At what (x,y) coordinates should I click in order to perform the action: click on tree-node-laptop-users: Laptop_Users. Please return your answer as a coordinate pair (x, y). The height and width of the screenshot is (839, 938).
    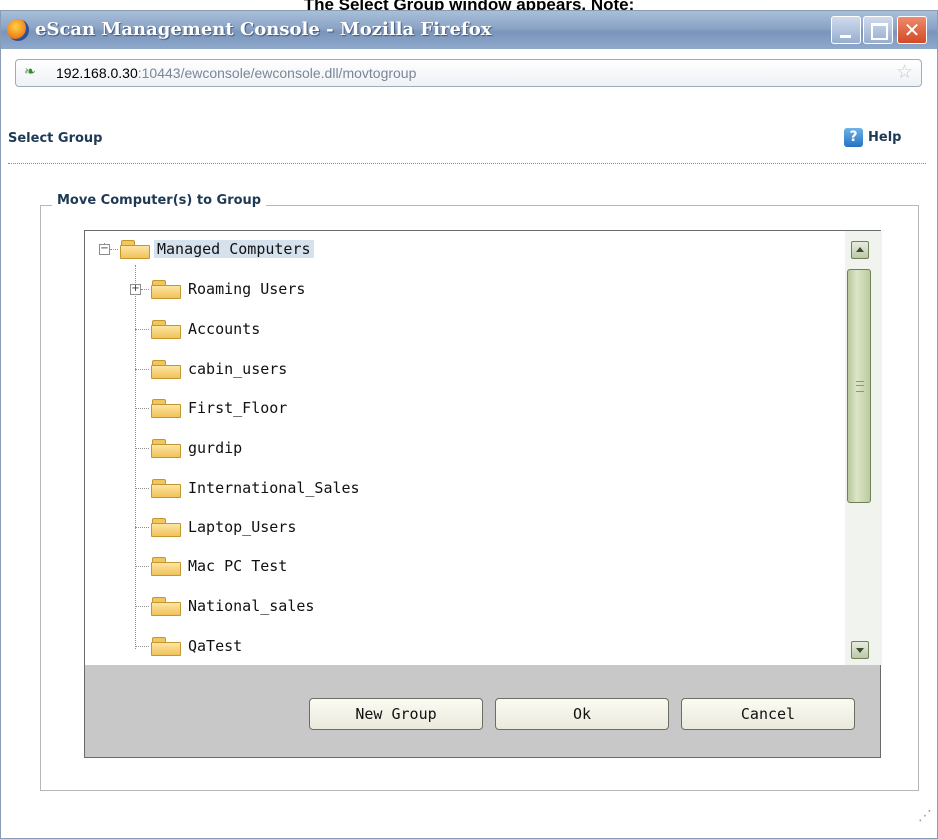
    Looking at the image, I should click on (335, 528).